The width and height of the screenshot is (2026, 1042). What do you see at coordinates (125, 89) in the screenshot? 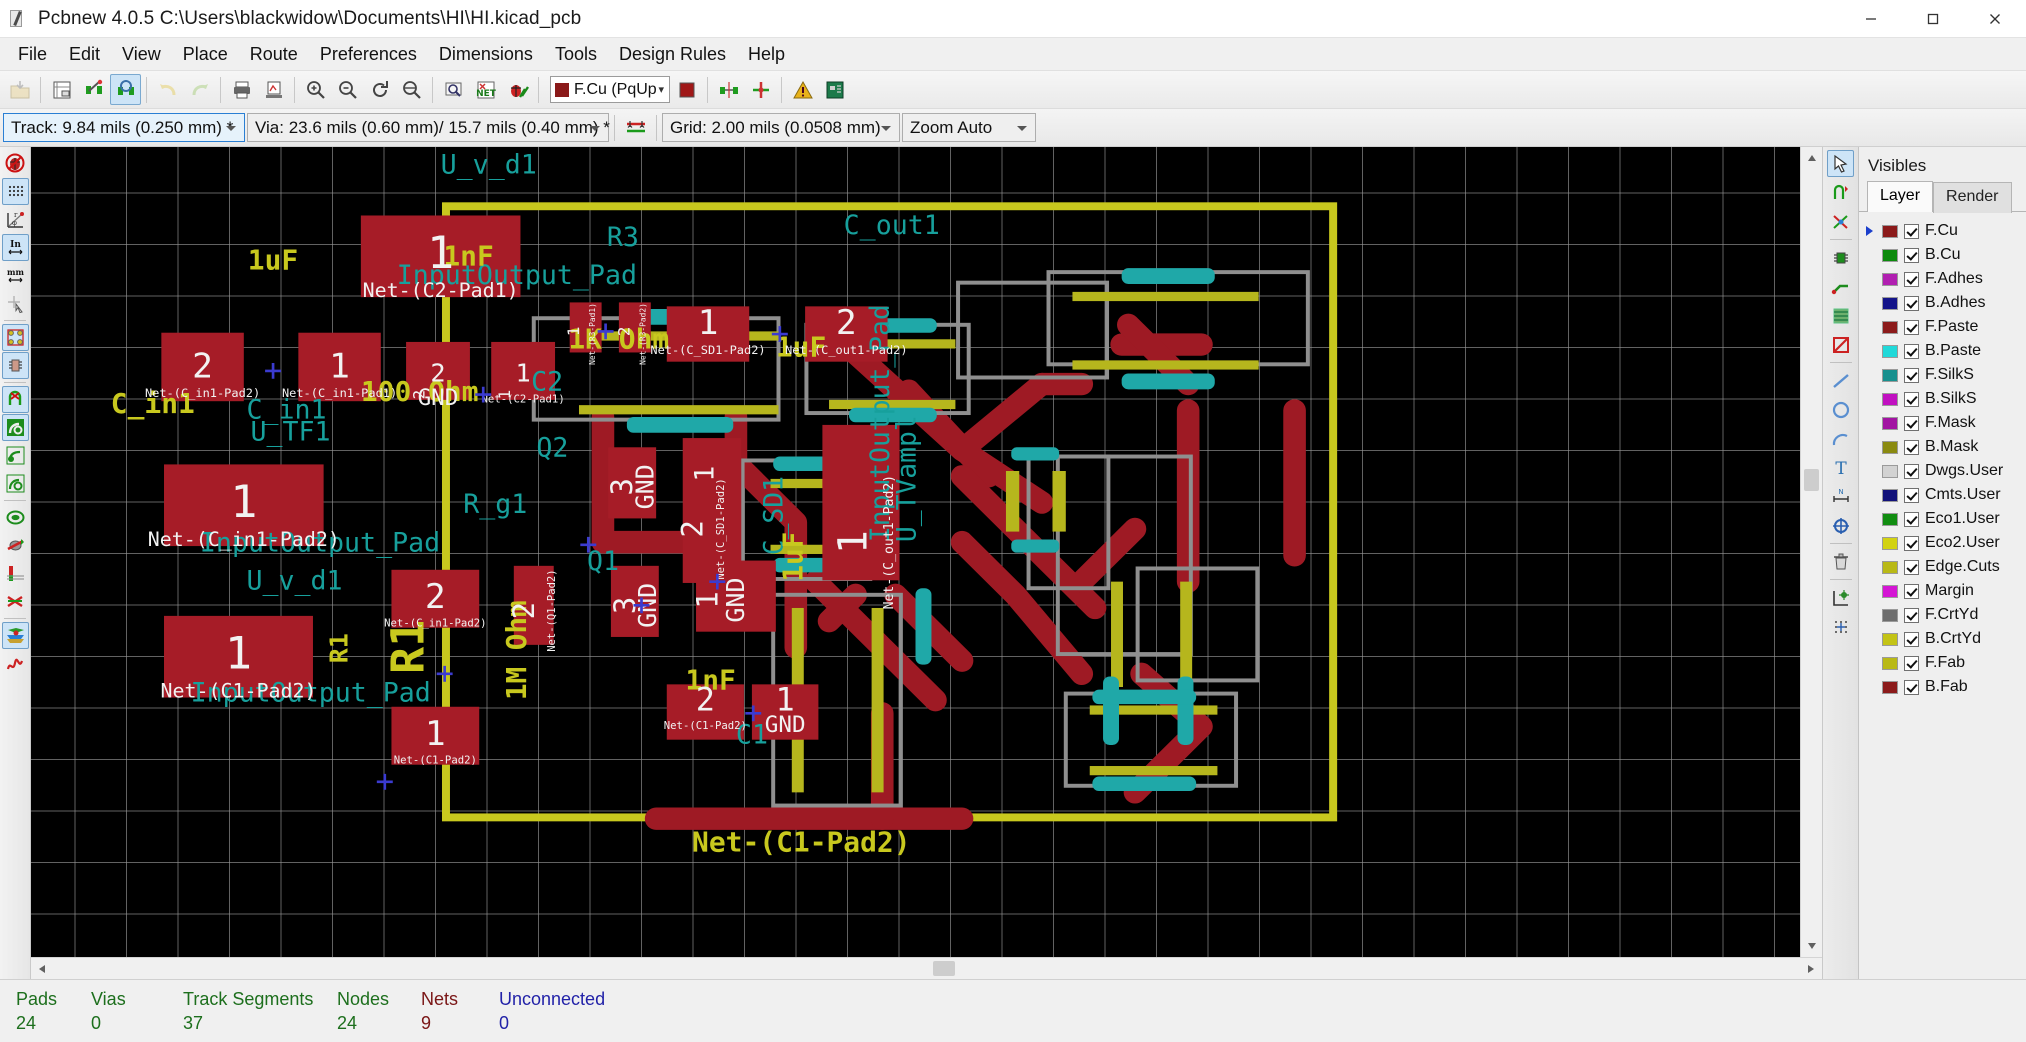
I see `module-viewer-icon` at bounding box center [125, 89].